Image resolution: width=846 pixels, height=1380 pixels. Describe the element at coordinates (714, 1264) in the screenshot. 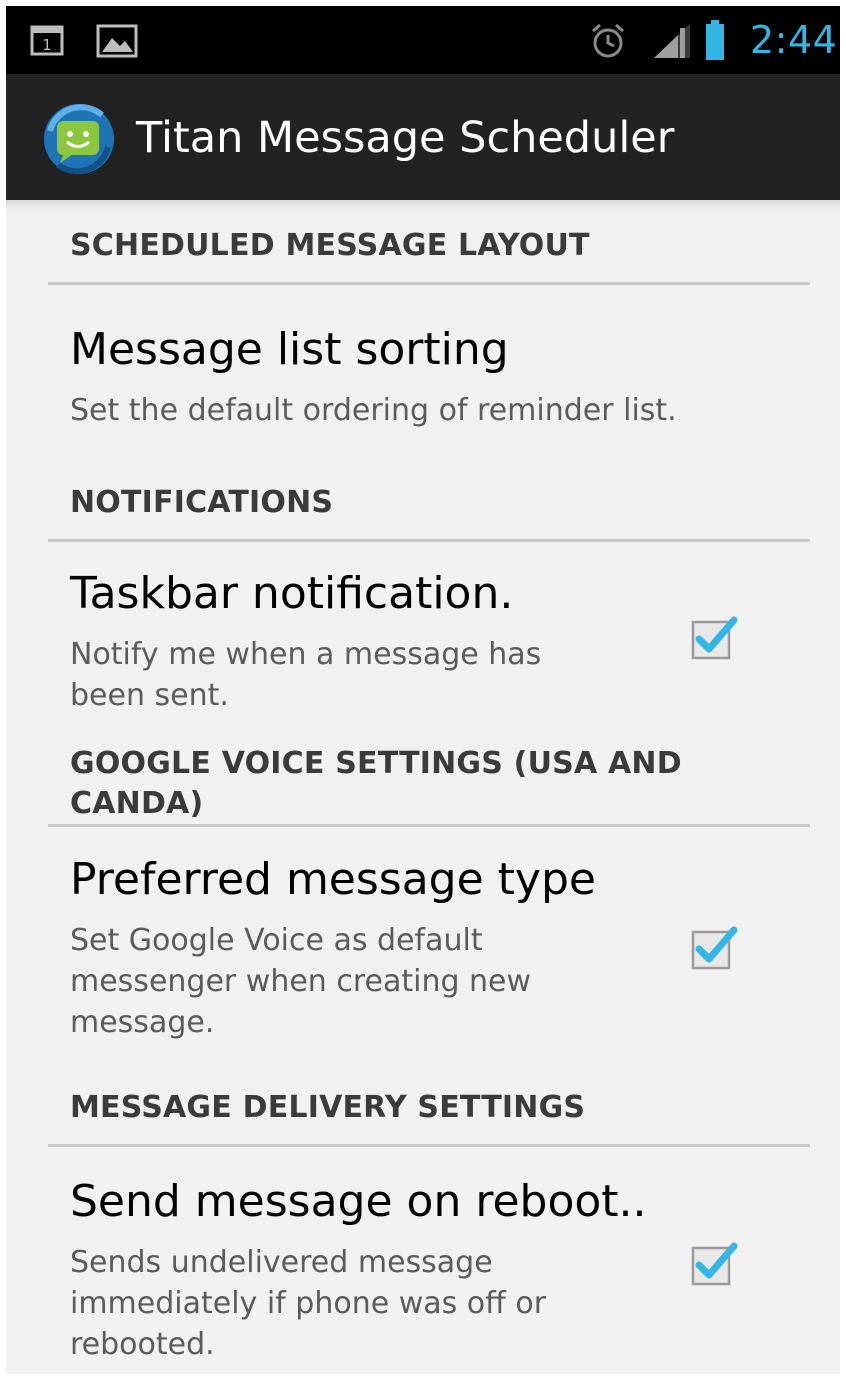

I see `send-on-reboot-checkbox` at that location.